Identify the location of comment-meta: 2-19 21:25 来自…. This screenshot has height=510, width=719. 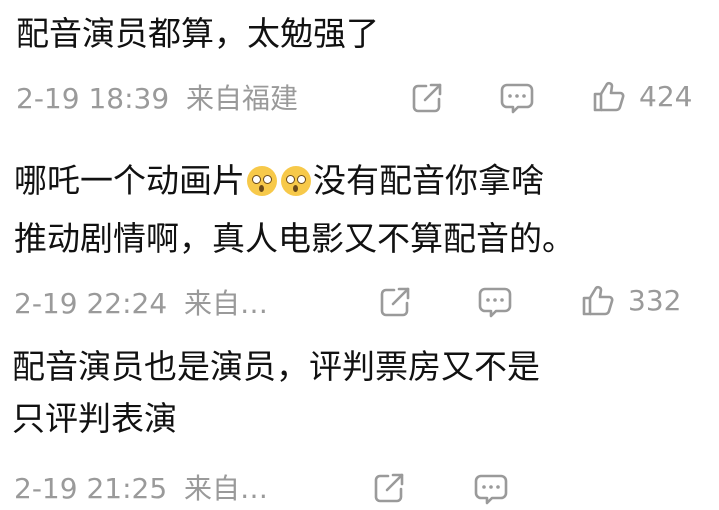
(141, 489).